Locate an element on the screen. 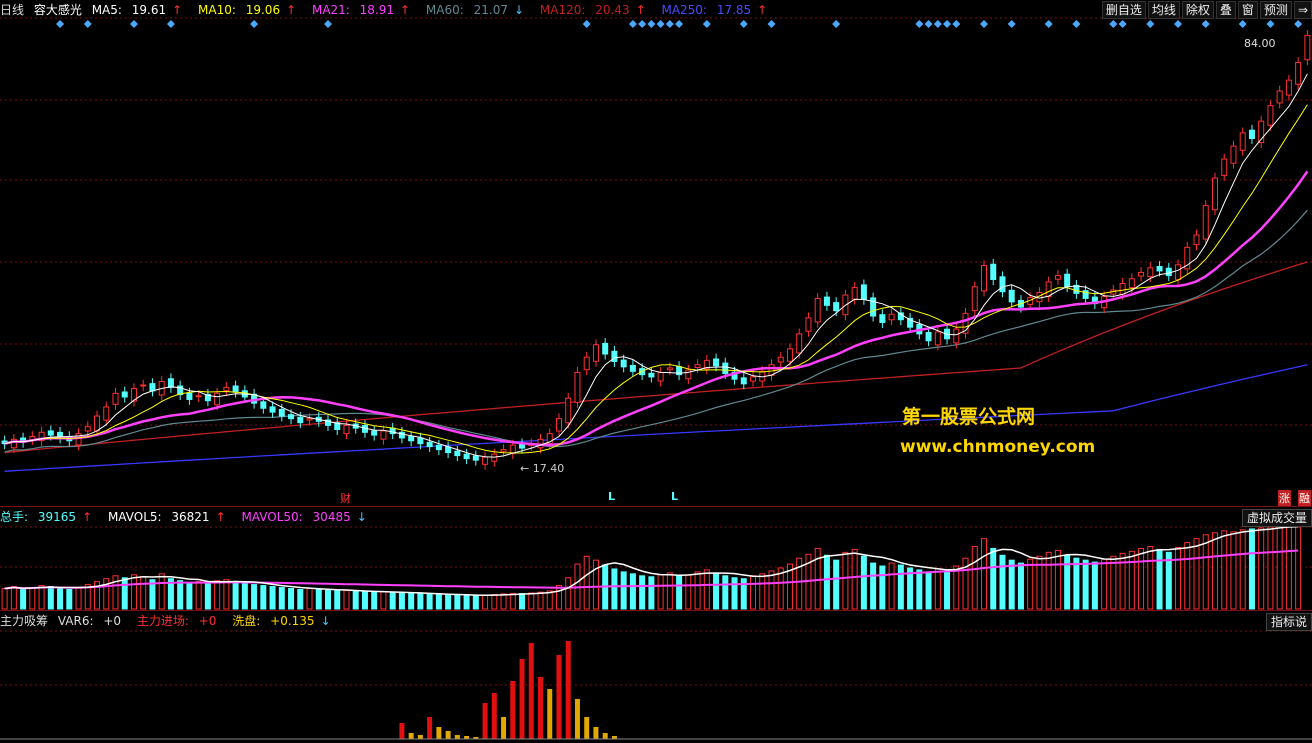 This screenshot has width=1312, height=743. indicator-explain-button: 指标说 is located at coordinates (1288, 622).